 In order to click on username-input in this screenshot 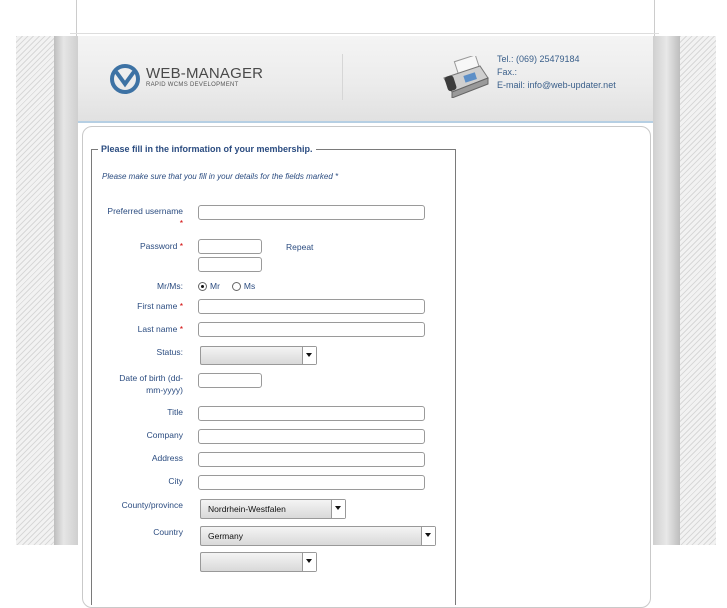, I will do `click(311, 212)`.